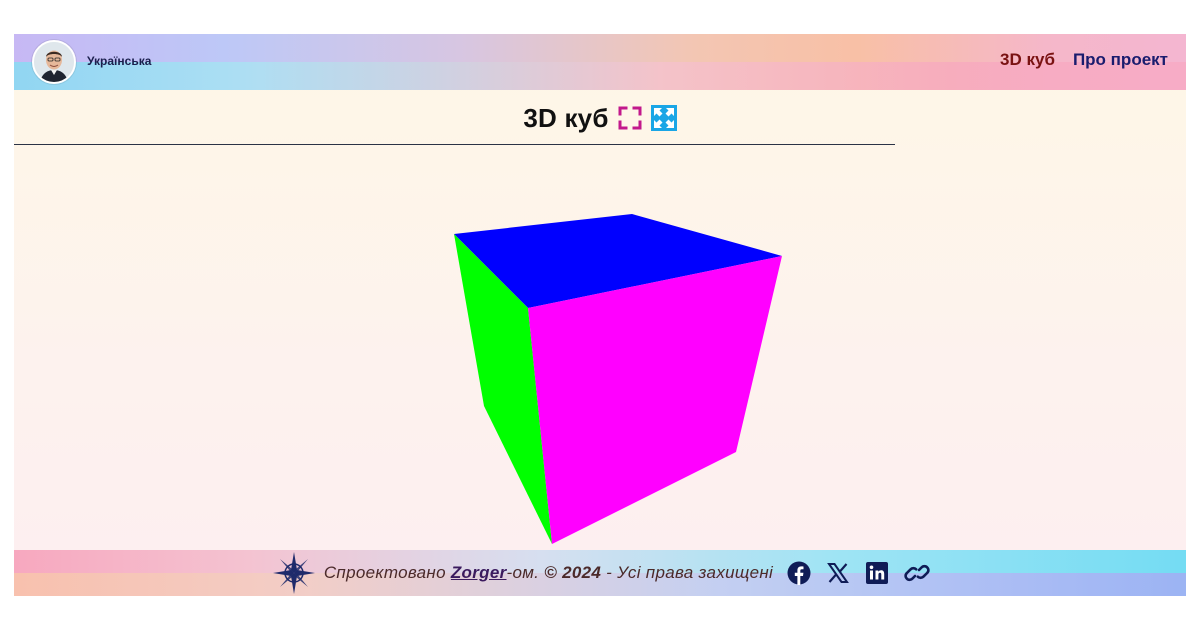 The width and height of the screenshot is (1200, 630). Describe the element at coordinates (858, 573) in the screenshot. I see `social-links` at that location.